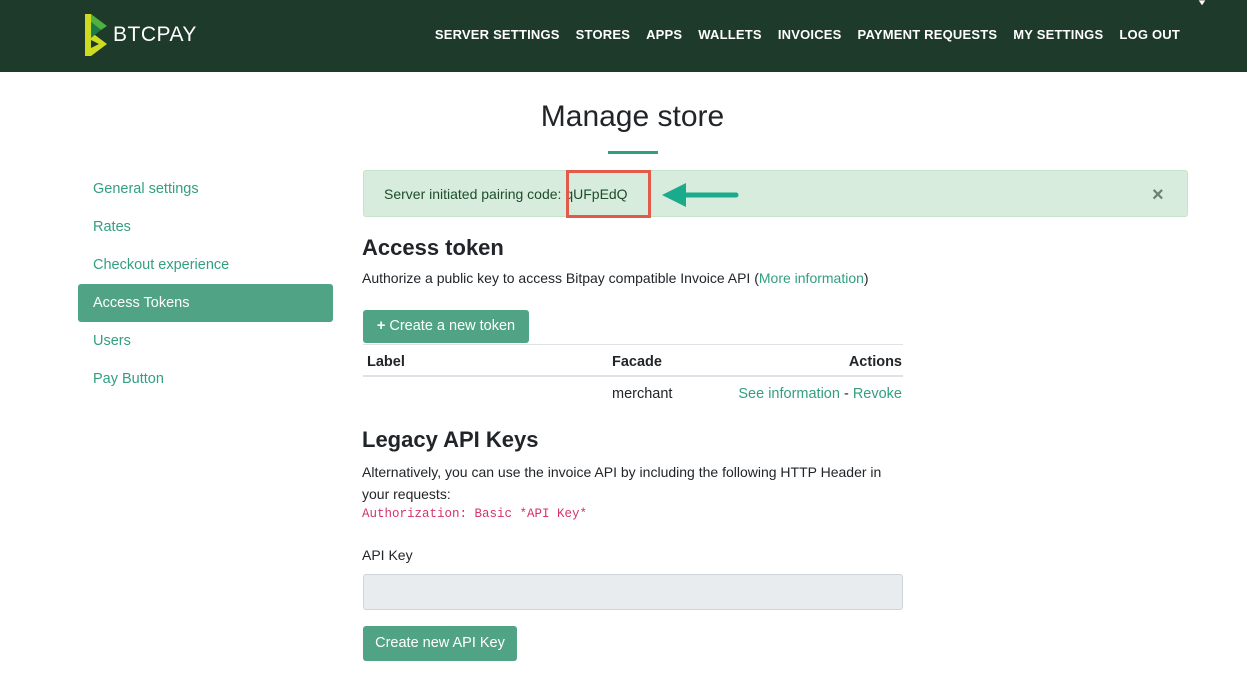 The image size is (1247, 693). Describe the element at coordinates (155, 34) in the screenshot. I see `brand-name: BTCPAY` at that location.